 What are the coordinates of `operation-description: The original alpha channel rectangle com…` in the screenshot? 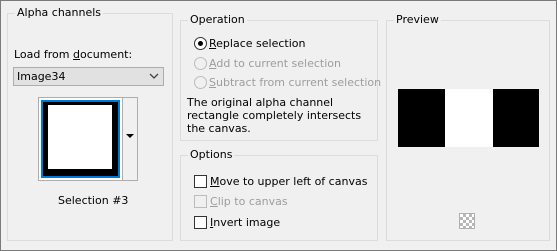 It's located at (274, 115).